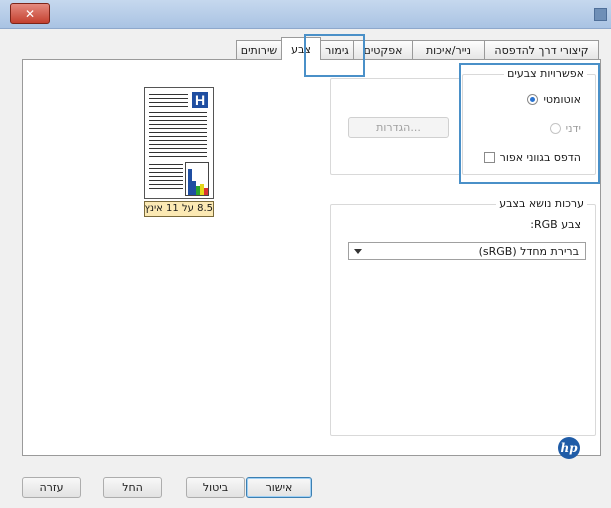  I want to click on manual-radio, so click(555, 128).